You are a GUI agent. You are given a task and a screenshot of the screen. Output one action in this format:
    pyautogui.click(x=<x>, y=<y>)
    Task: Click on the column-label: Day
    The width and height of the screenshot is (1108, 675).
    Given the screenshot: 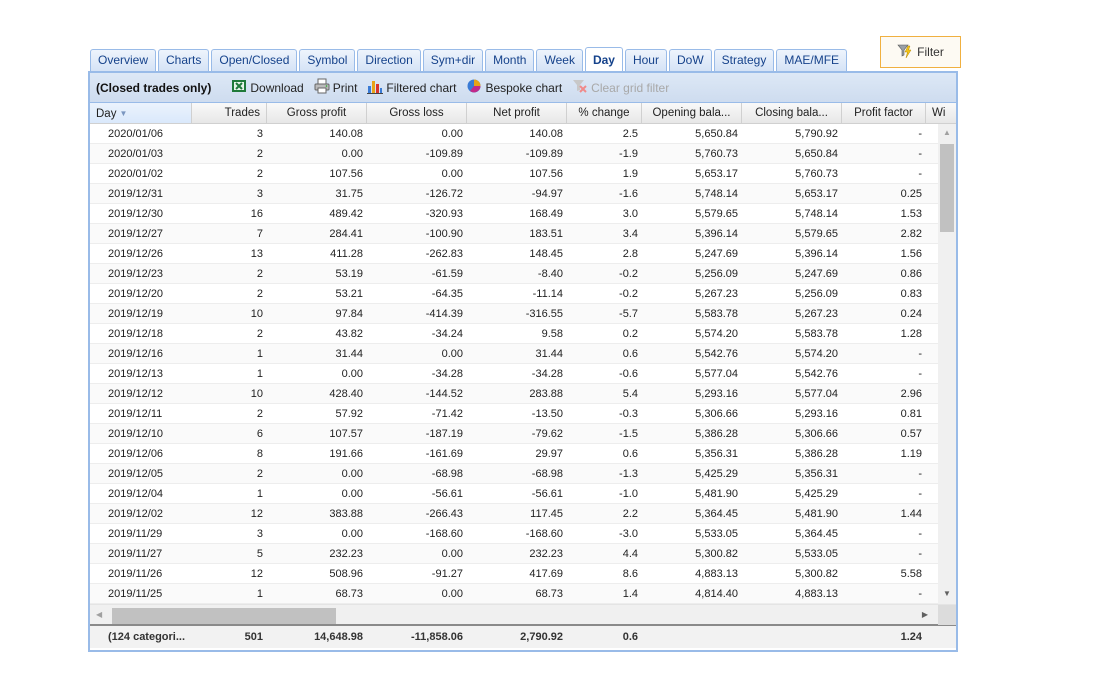 What is the action you would take?
    pyautogui.click(x=106, y=114)
    